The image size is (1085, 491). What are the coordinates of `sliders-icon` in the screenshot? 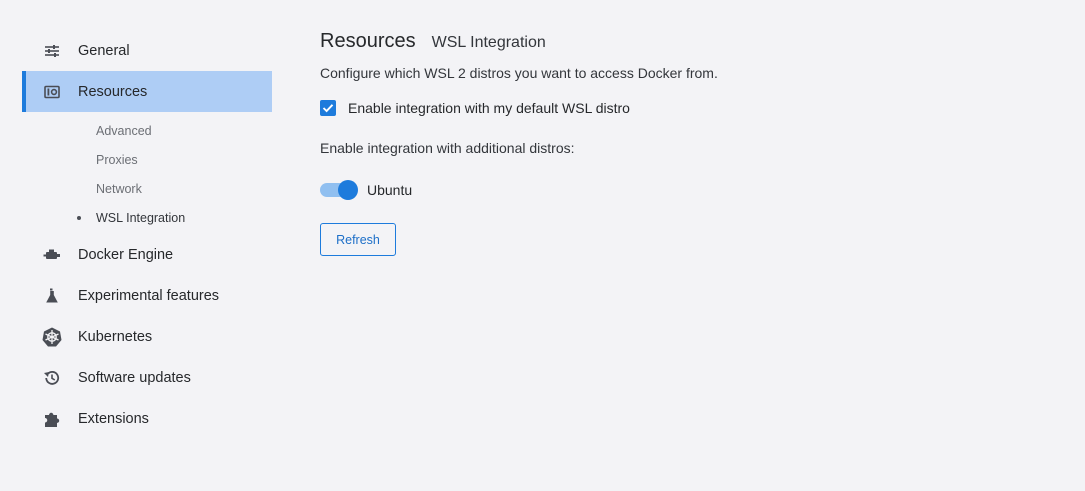 It's located at (52, 51).